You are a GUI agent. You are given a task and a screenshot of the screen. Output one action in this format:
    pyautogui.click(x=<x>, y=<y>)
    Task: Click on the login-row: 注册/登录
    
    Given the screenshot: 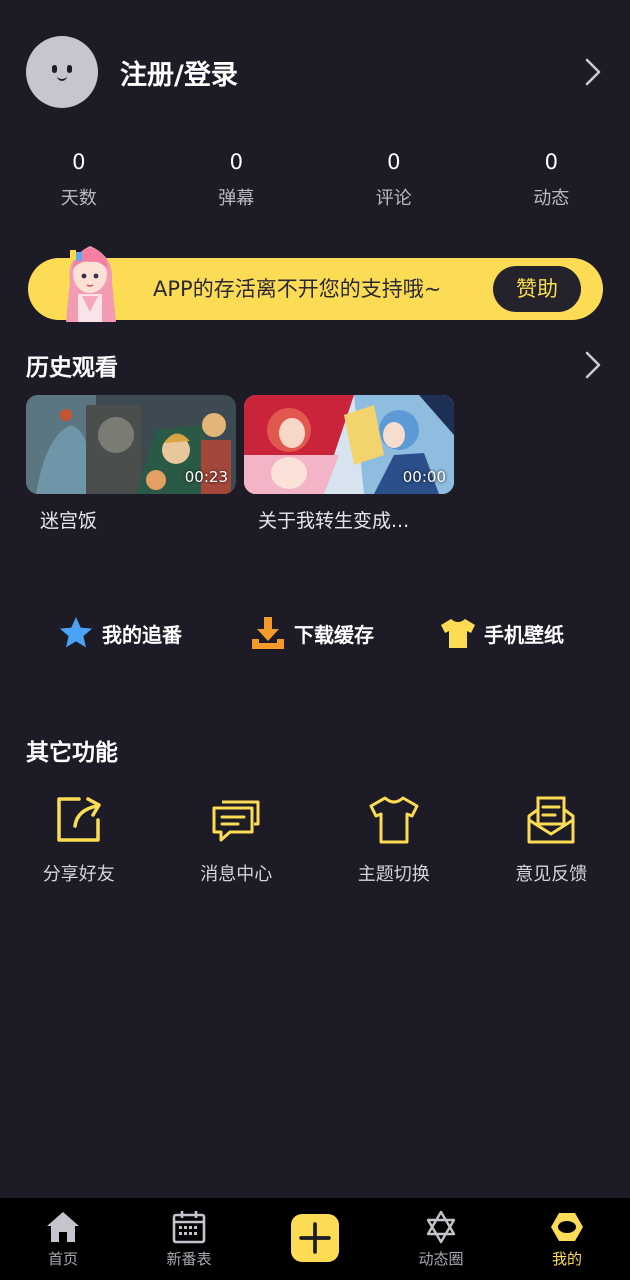 What is the action you would take?
    pyautogui.click(x=315, y=72)
    